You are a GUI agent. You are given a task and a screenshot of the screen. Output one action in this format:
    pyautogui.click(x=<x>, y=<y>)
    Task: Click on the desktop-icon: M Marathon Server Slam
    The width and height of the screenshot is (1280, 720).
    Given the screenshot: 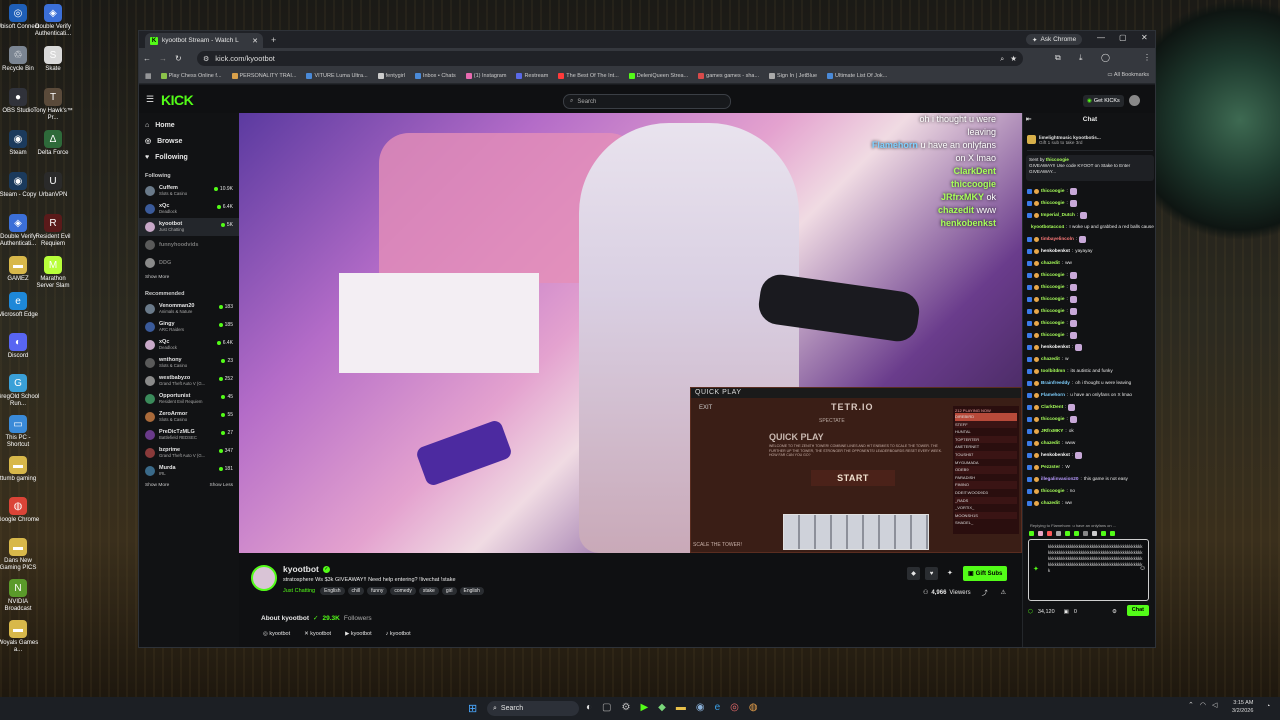 What is the action you would take?
    pyautogui.click(x=53, y=273)
    